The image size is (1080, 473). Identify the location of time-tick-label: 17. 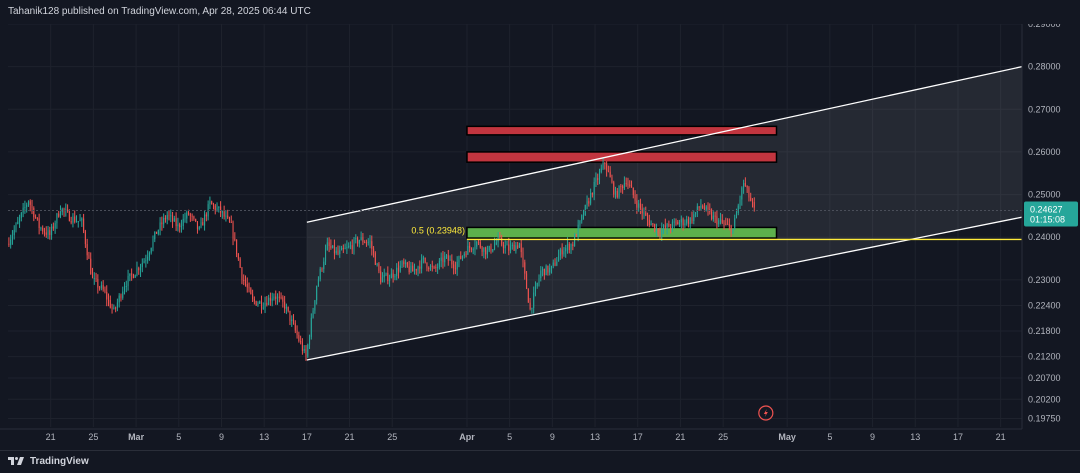
(638, 437).